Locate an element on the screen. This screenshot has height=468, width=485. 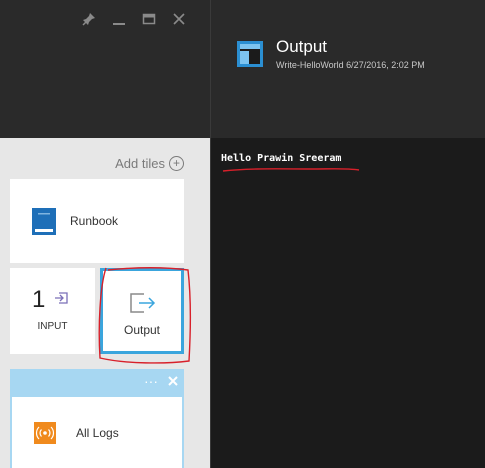
input-arrow-icon is located at coordinates (61, 300).